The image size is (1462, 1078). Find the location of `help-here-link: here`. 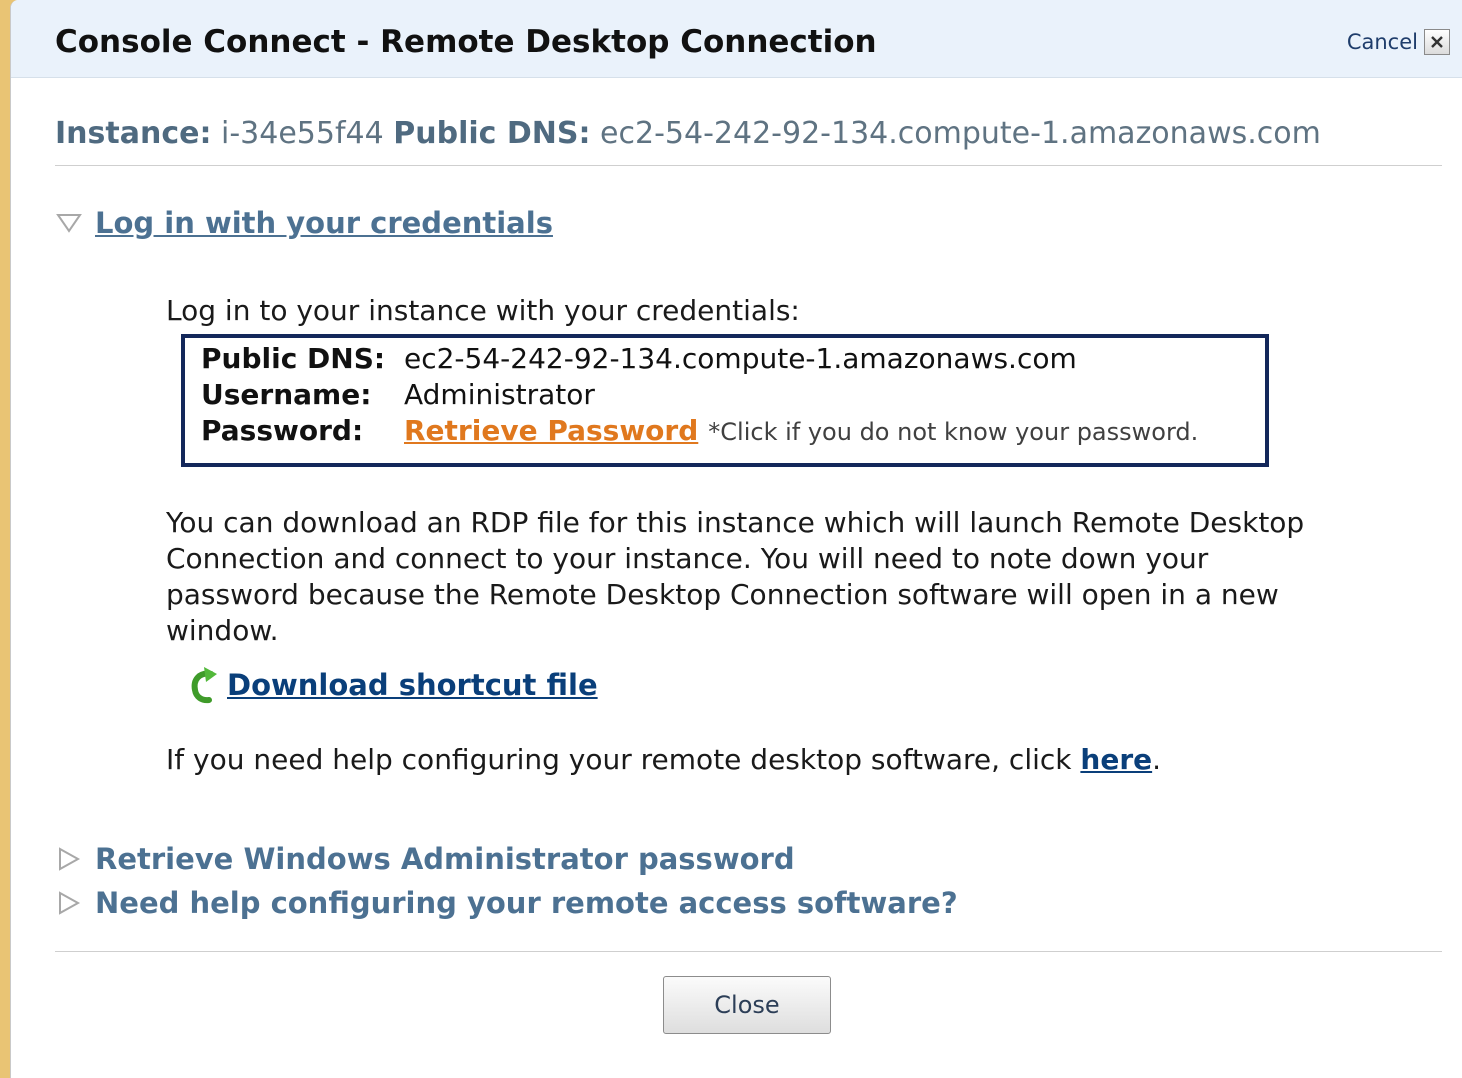

help-here-link: here is located at coordinates (1116, 759).